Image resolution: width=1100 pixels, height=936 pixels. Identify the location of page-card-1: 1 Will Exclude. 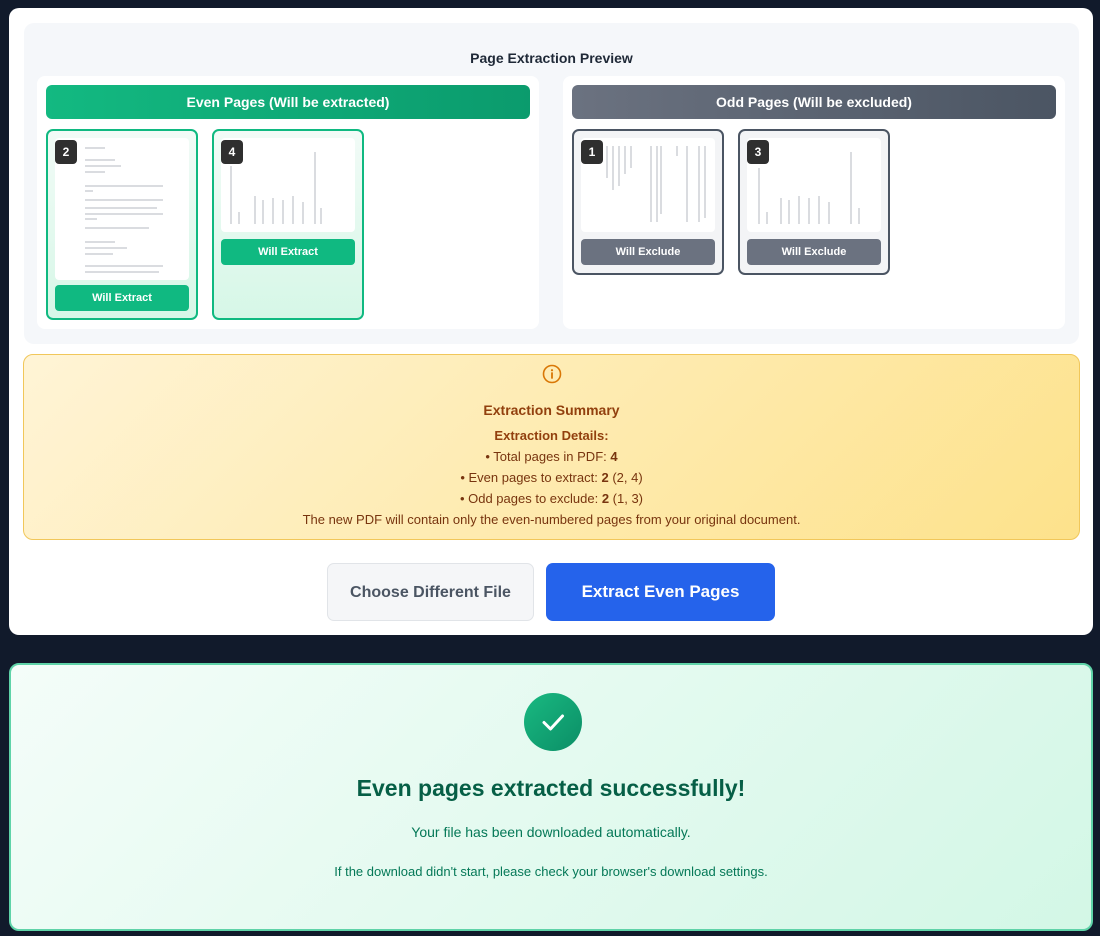
(648, 202).